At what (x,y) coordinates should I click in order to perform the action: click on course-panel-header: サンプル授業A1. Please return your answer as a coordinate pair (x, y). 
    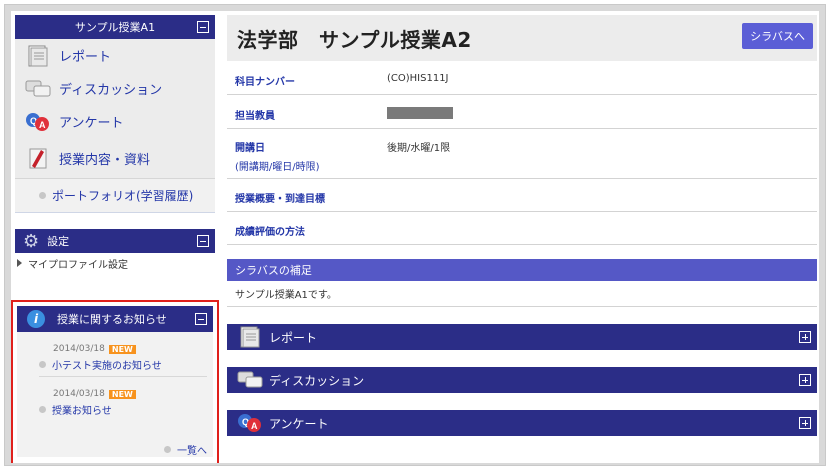
    Looking at the image, I should click on (115, 27).